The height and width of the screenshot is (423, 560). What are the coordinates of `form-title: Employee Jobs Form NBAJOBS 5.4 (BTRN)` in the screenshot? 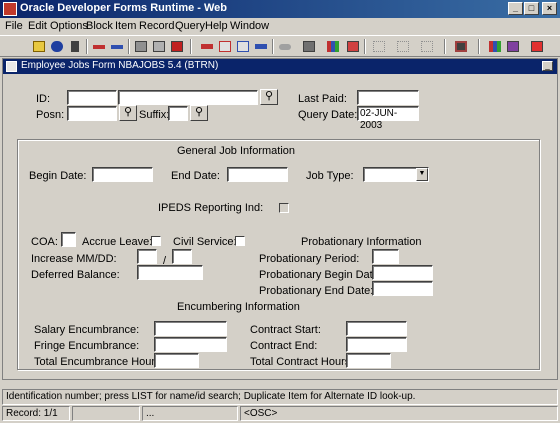 It's located at (120, 65).